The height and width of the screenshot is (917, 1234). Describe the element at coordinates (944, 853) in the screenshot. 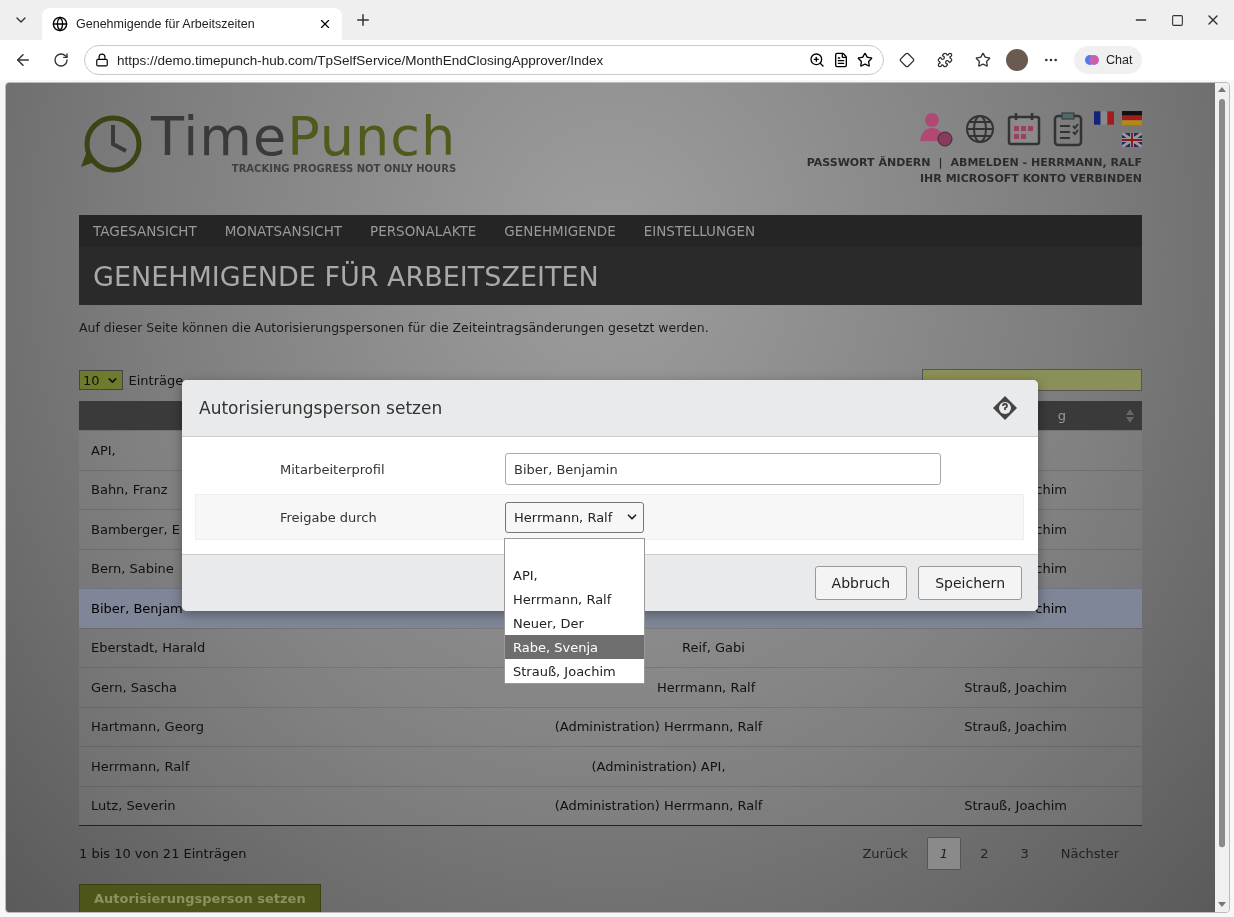

I see `pagination-link: 1` at that location.